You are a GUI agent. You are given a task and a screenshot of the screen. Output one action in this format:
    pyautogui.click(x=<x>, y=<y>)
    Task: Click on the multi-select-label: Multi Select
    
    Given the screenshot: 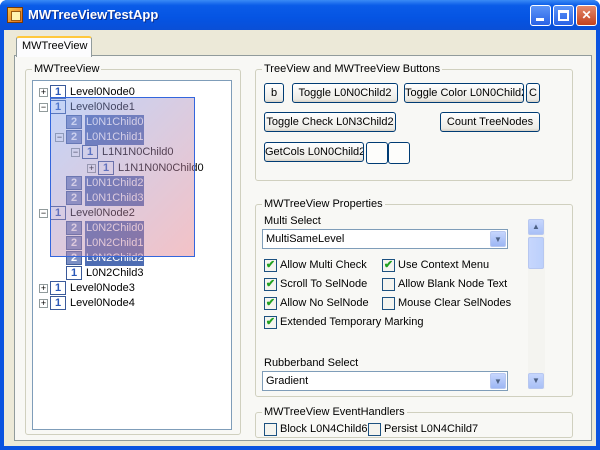 What is the action you would take?
    pyautogui.click(x=292, y=221)
    